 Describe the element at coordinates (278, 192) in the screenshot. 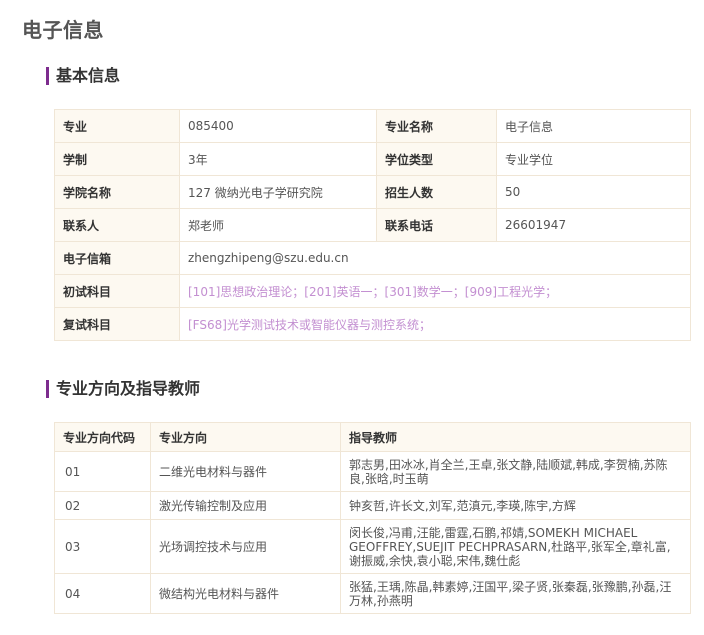

I see `college-value: 127 微纳光电子学研究院` at that location.